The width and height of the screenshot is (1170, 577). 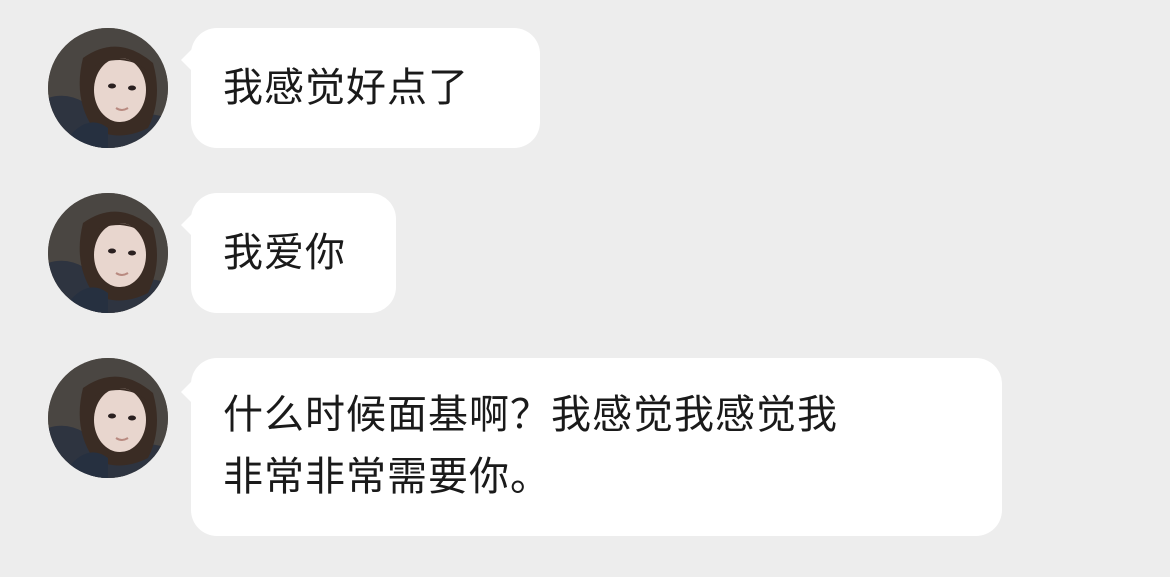 I want to click on message-text: 我爱你, so click(x=284, y=253).